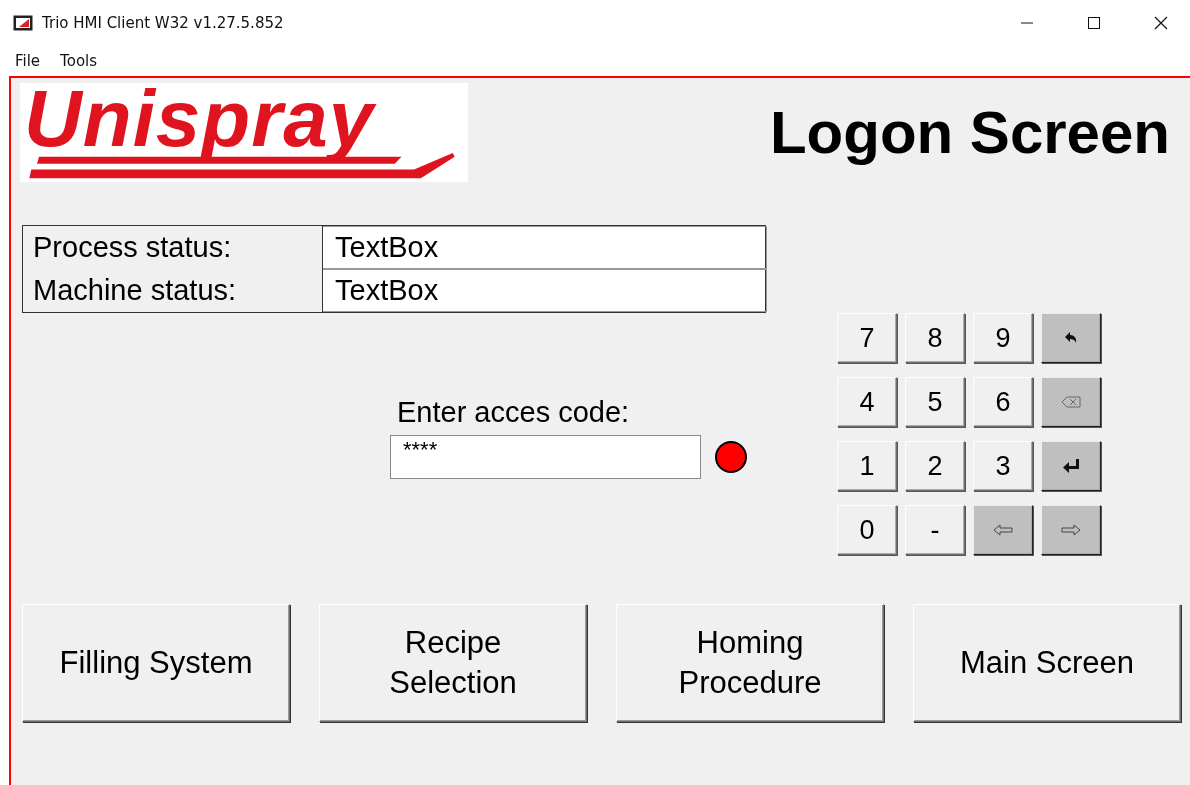  What do you see at coordinates (867, 466) in the screenshot?
I see `keypad-key: 1` at bounding box center [867, 466].